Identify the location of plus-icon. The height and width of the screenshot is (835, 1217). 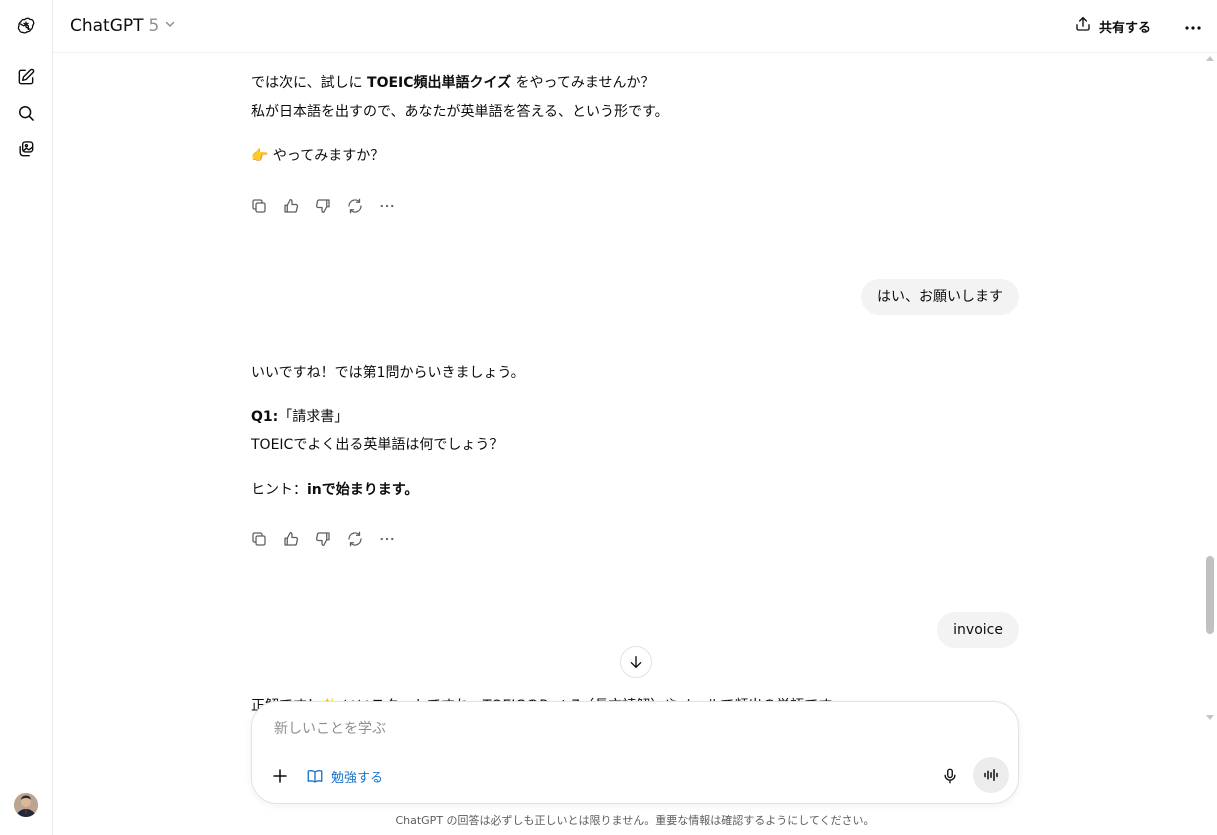
(280, 776).